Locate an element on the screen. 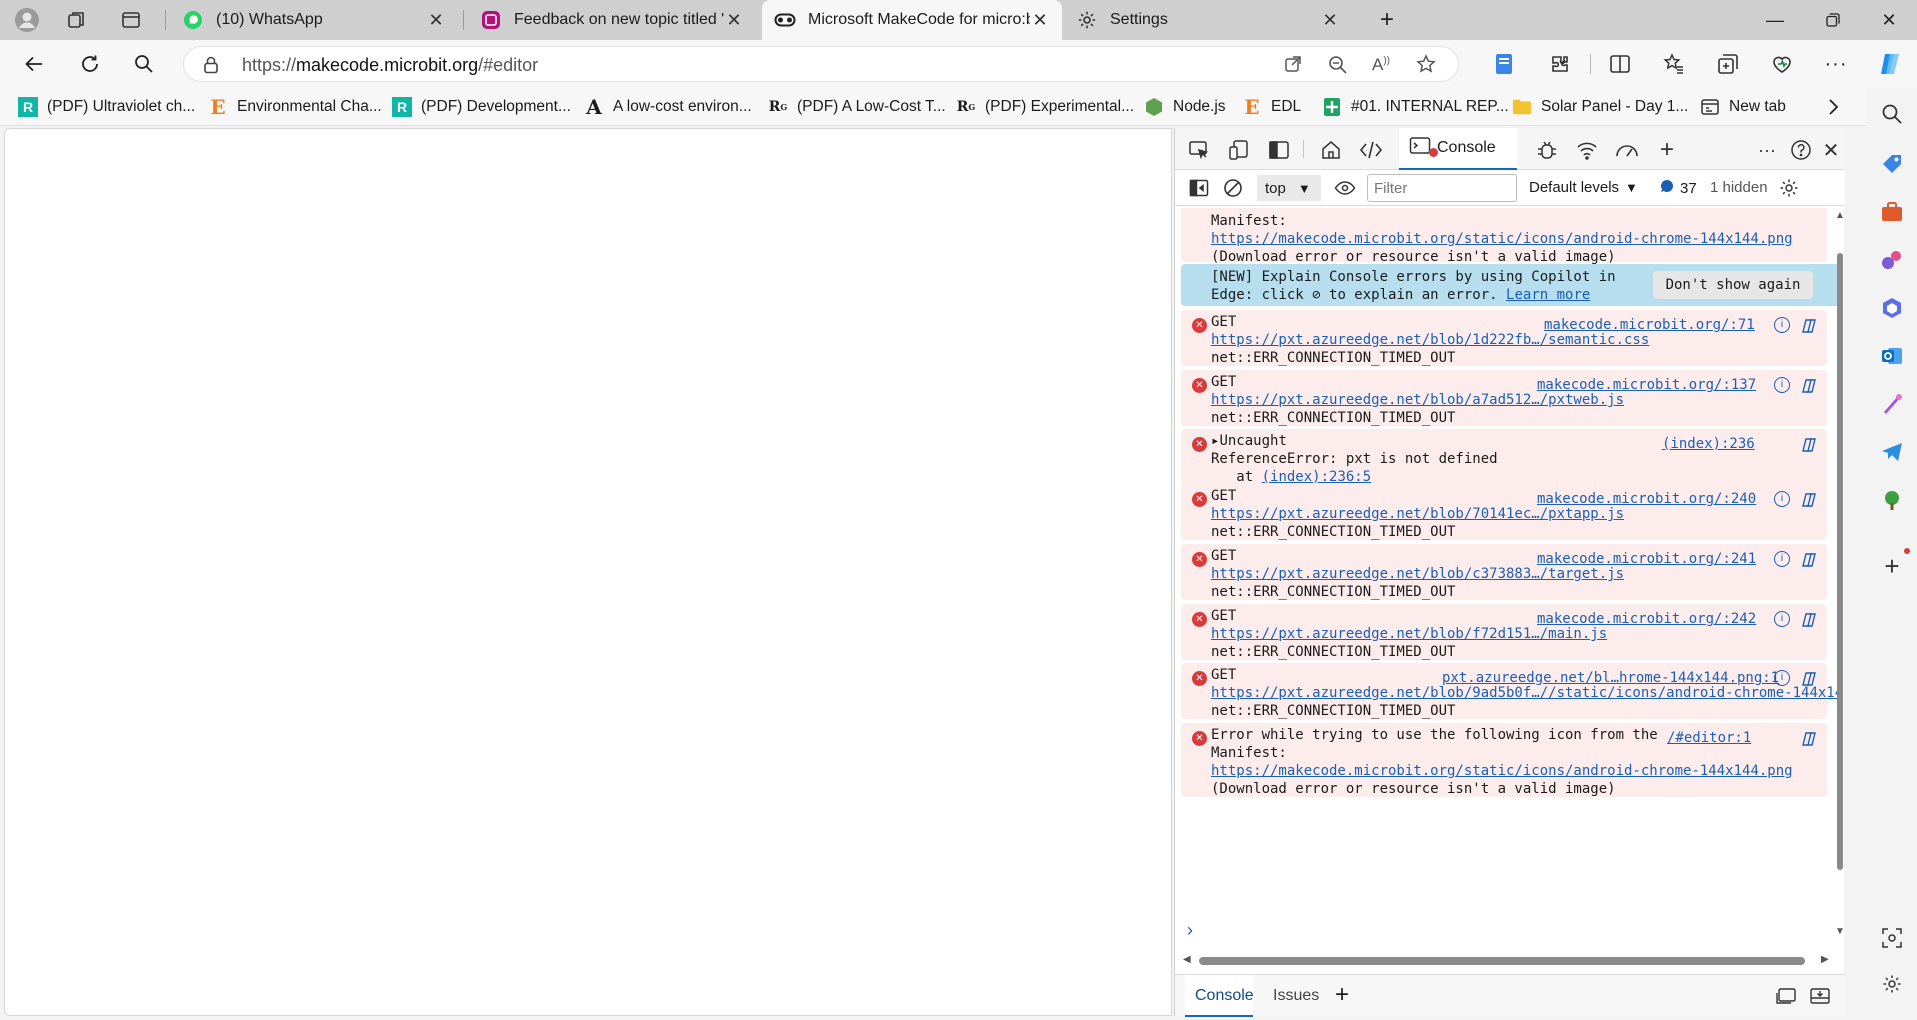 The height and width of the screenshot is (1020, 1917). back-button is located at coordinates (34, 64).